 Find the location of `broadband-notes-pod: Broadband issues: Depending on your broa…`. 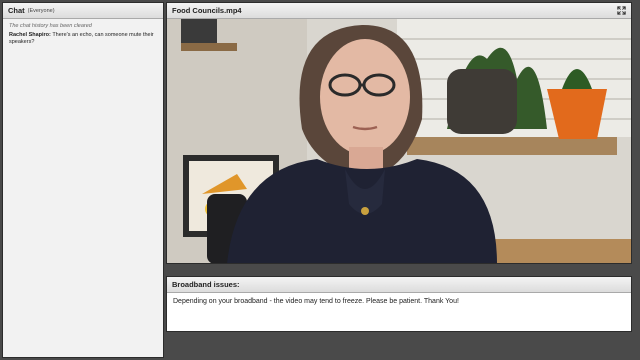

broadband-notes-pod: Broadband issues: Depending on your broa… is located at coordinates (399, 304).